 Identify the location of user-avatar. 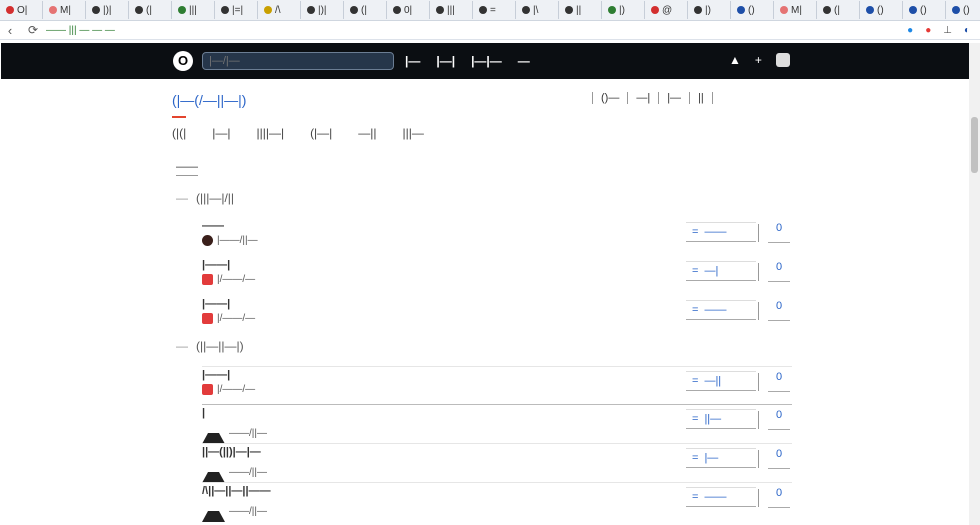
(782, 60).